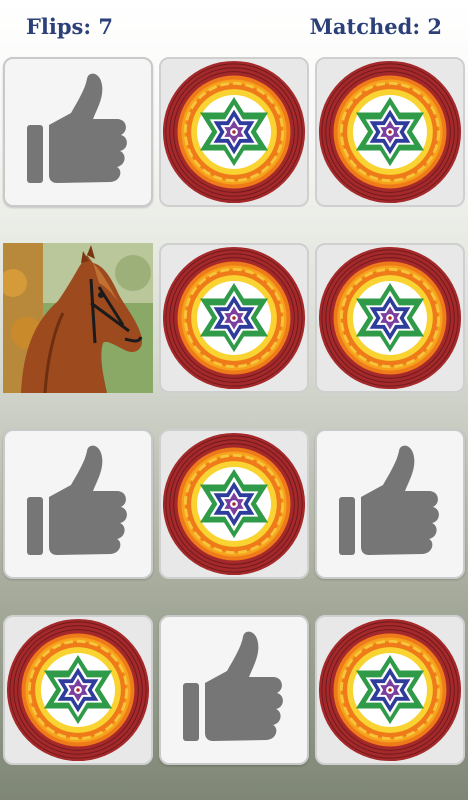 Image resolution: width=468 pixels, height=800 pixels. I want to click on flips-counter: Flips: 7, so click(70, 26).